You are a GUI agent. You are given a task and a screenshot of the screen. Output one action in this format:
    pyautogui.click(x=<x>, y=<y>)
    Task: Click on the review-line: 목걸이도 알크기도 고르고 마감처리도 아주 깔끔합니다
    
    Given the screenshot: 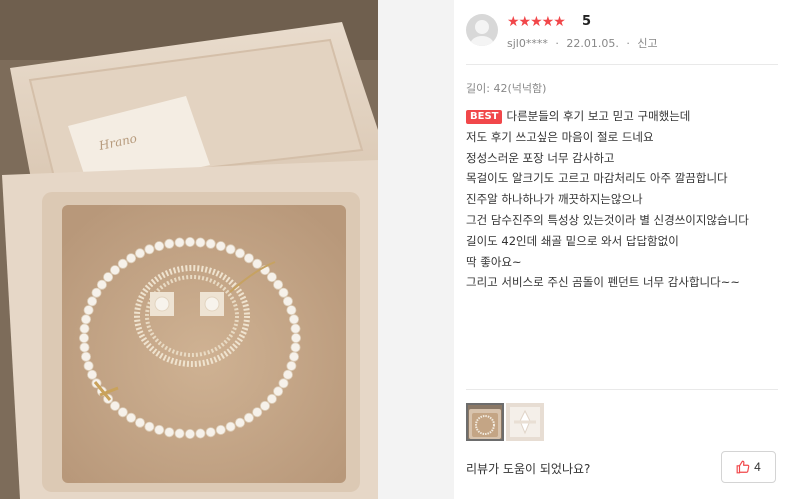 What is the action you would take?
    pyautogui.click(x=597, y=178)
    